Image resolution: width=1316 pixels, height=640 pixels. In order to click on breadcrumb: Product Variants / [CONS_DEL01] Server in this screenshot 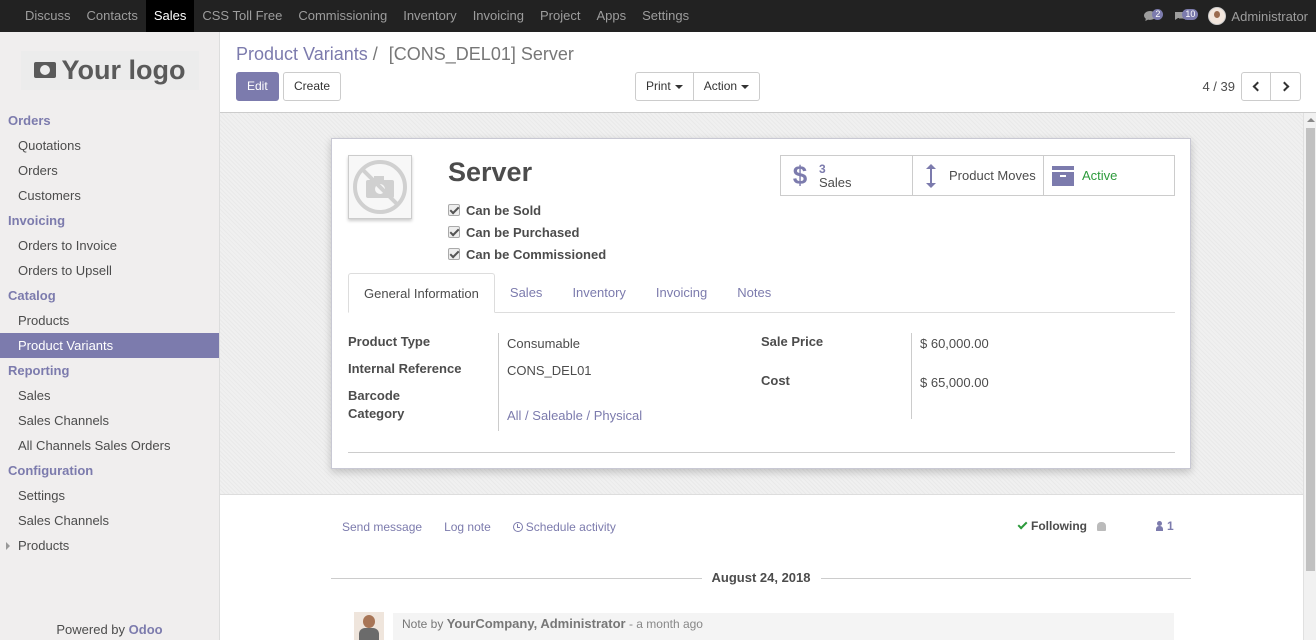, I will do `click(405, 54)`.